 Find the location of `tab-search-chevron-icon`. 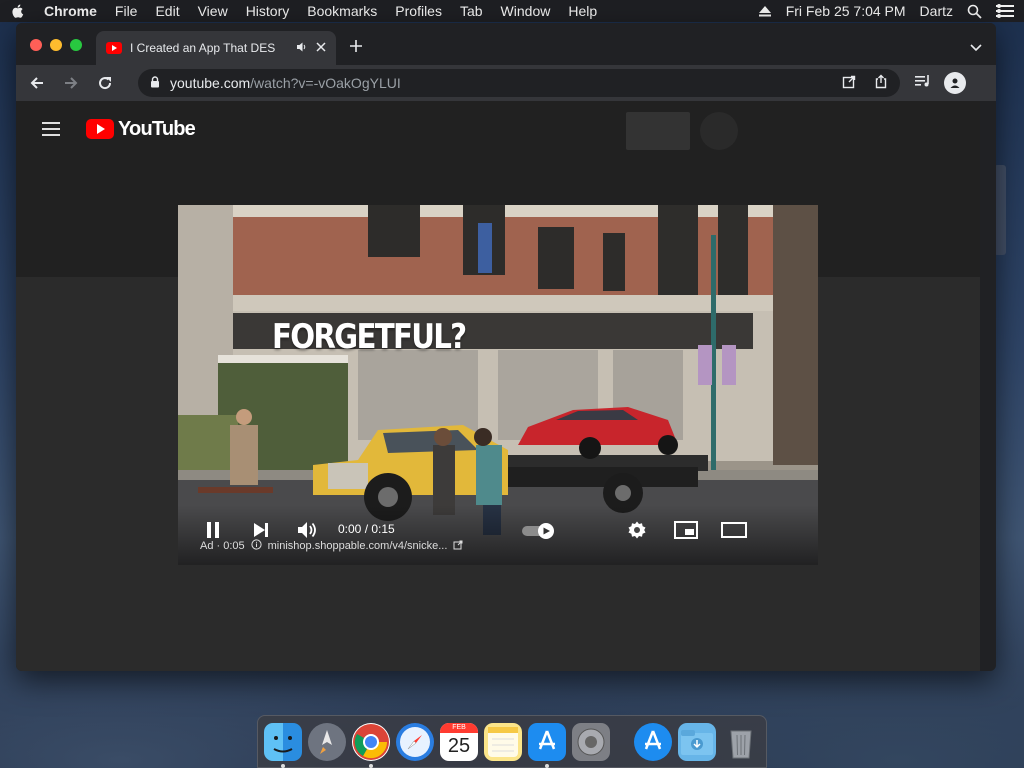

tab-search-chevron-icon is located at coordinates (976, 48).